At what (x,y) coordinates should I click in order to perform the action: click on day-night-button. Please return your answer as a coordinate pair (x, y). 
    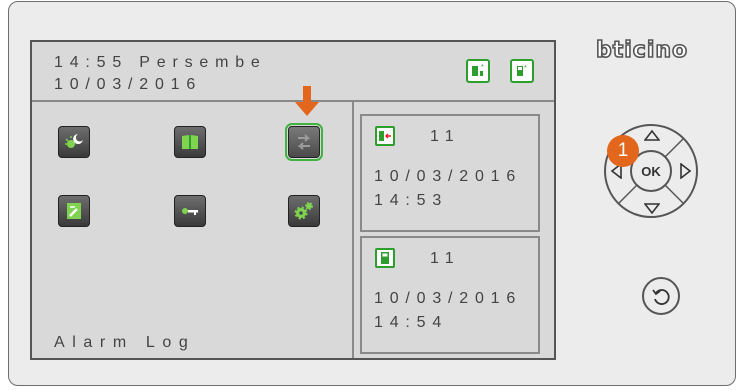
    Looking at the image, I should click on (74, 142).